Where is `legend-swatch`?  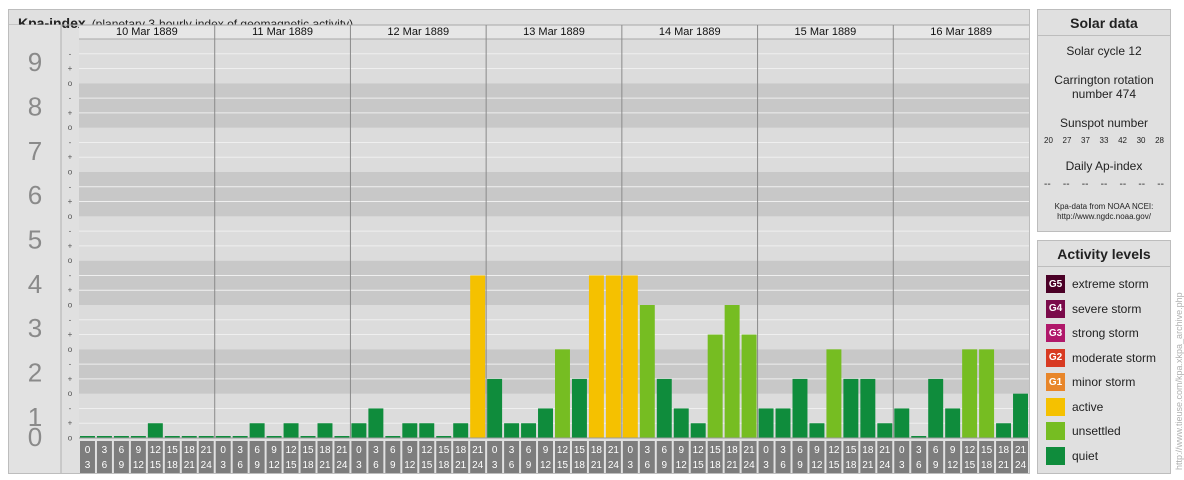
legend-swatch is located at coordinates (1055, 406).